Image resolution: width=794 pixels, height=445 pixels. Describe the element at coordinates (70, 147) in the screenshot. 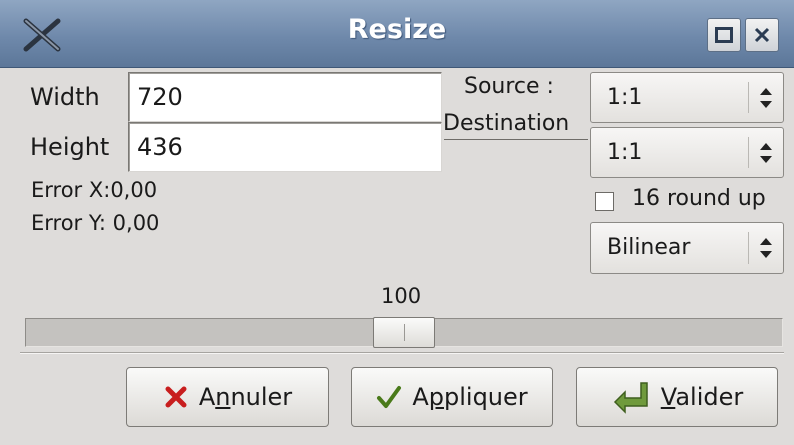

I see `height-label: Height` at that location.